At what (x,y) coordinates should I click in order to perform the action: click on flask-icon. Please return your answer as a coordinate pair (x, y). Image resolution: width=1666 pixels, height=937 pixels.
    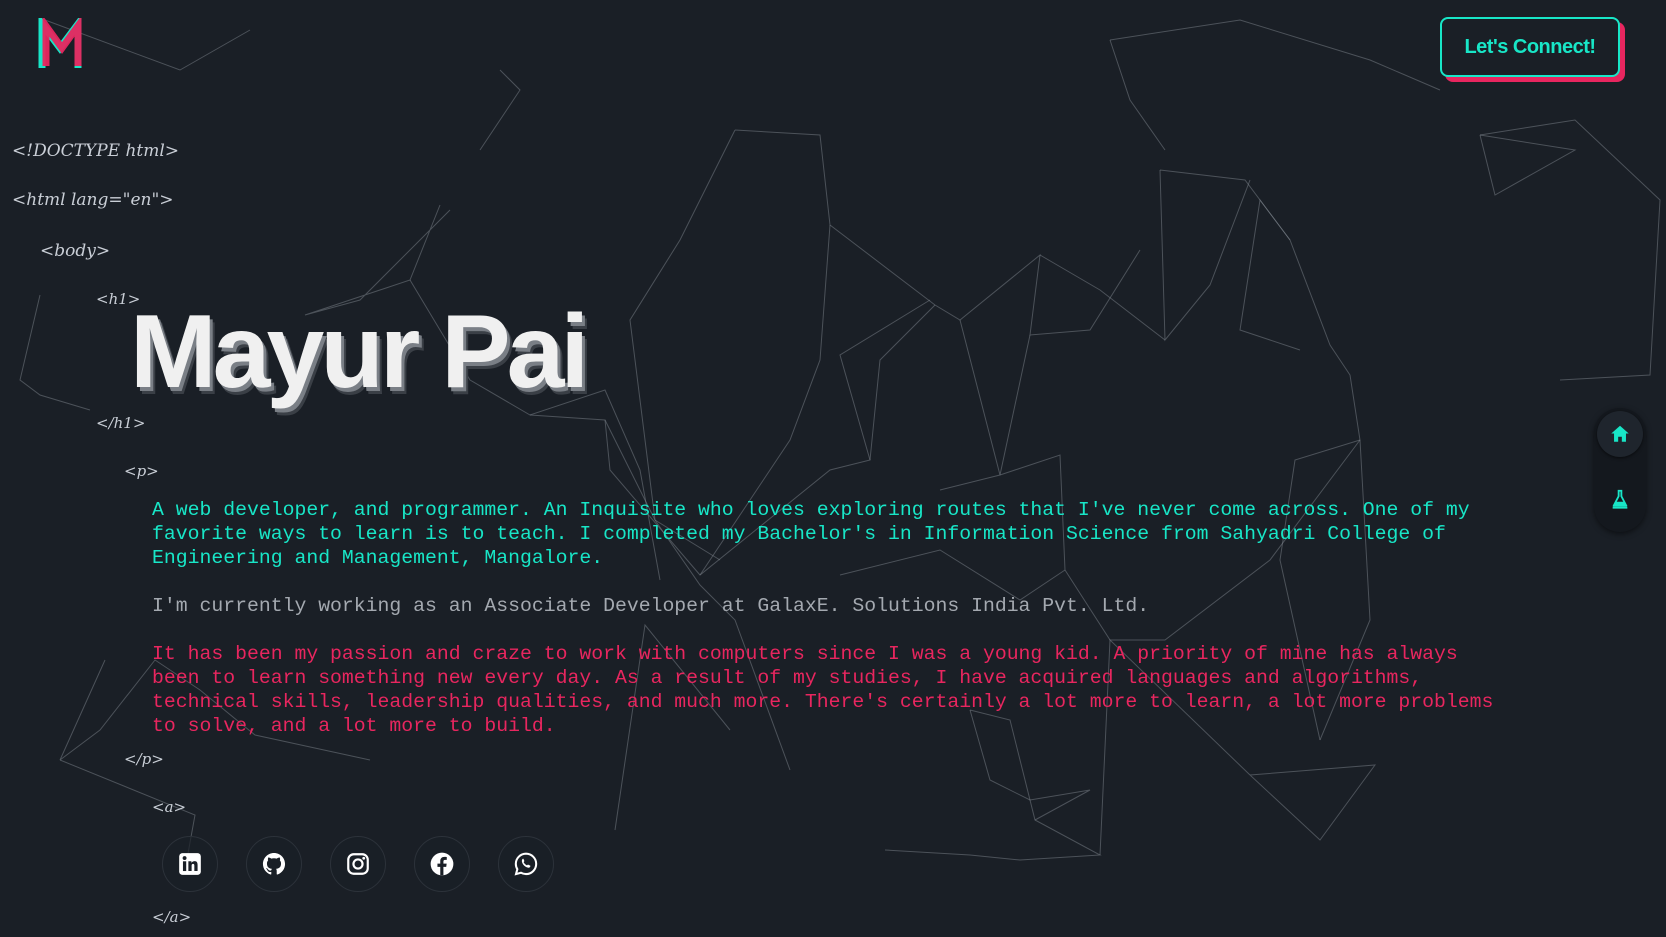
    Looking at the image, I should click on (1620, 499).